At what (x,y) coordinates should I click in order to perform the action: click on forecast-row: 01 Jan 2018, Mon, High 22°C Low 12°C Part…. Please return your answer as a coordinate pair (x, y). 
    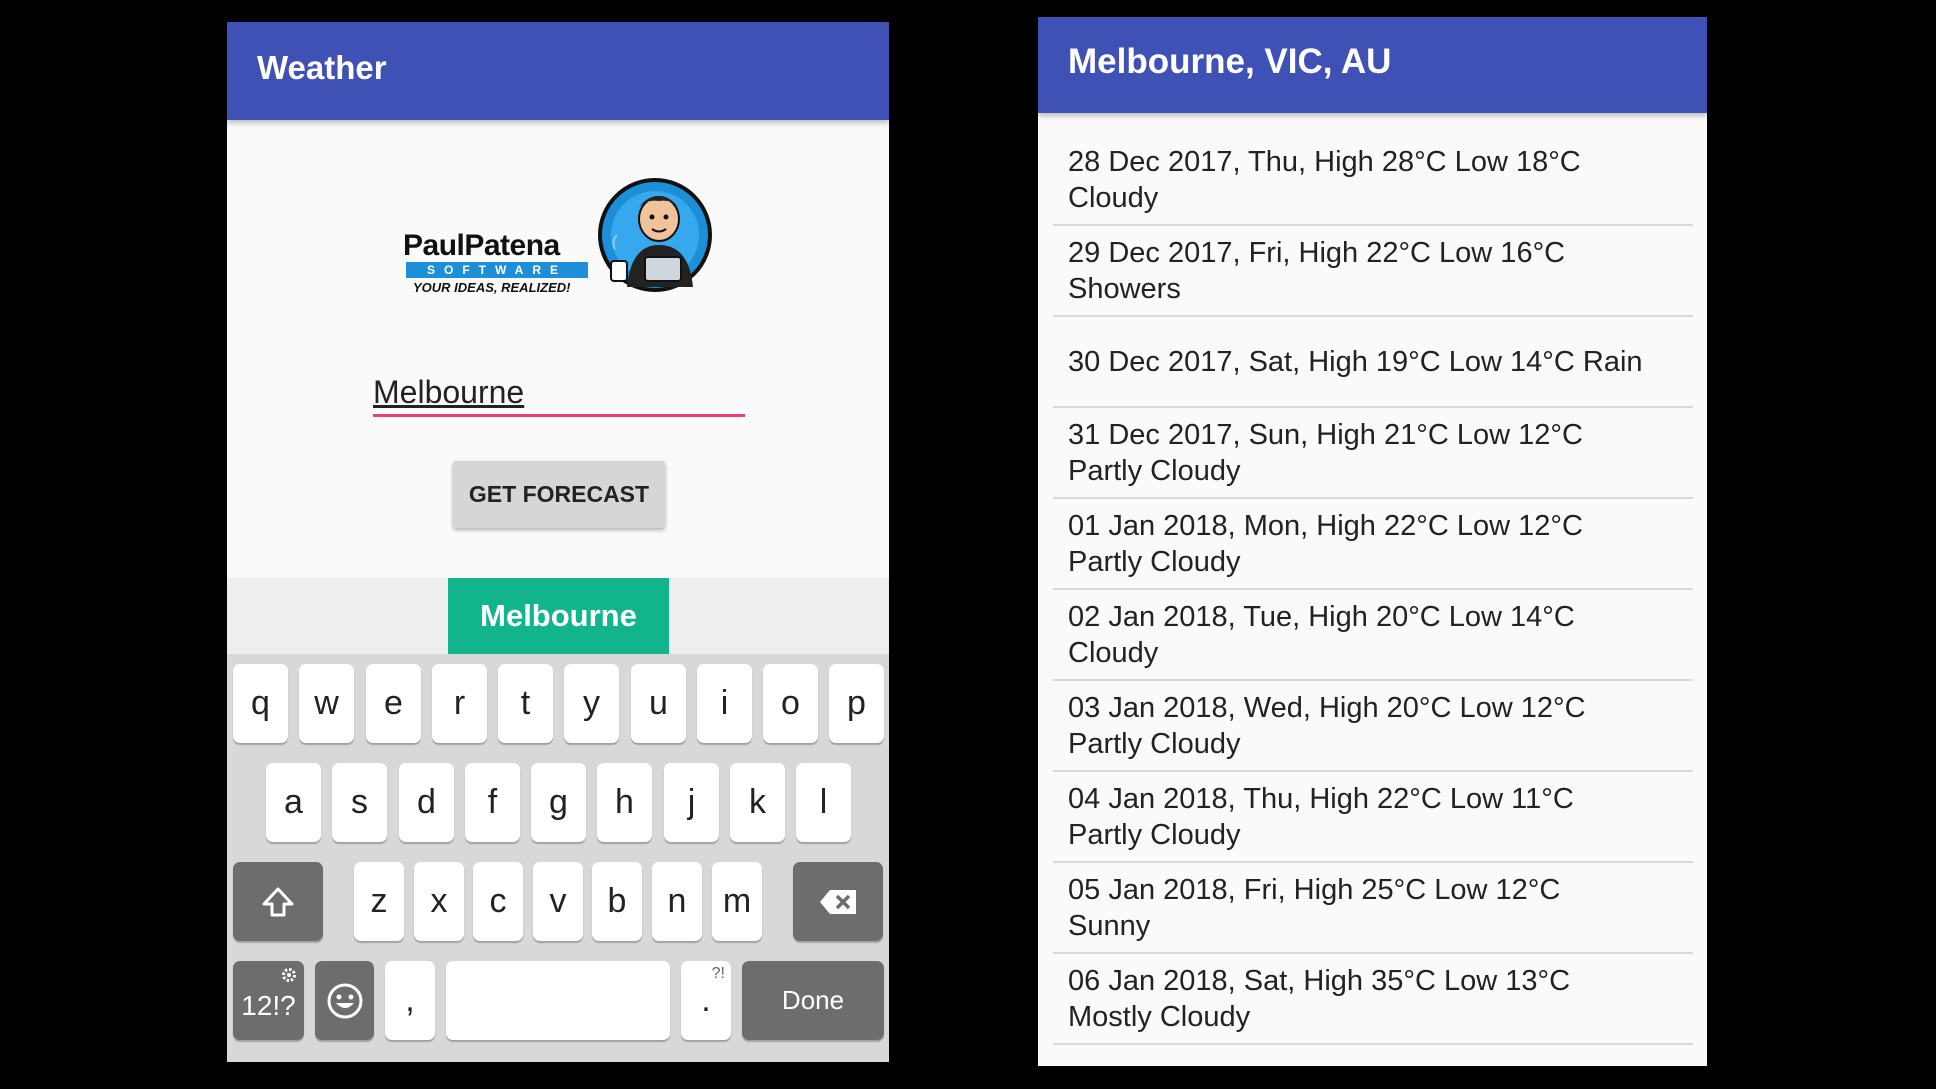
    Looking at the image, I should click on (1373, 544).